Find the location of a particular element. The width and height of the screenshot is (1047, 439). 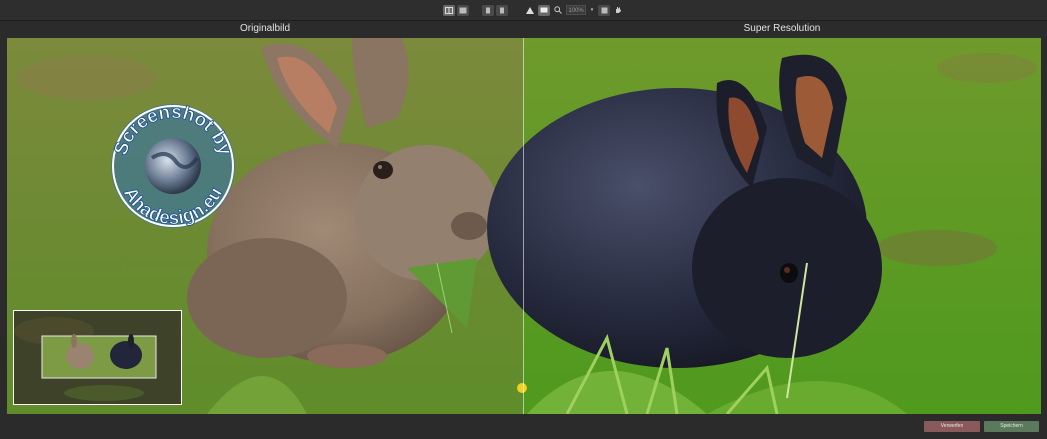

split-view-icon is located at coordinates (463, 10).